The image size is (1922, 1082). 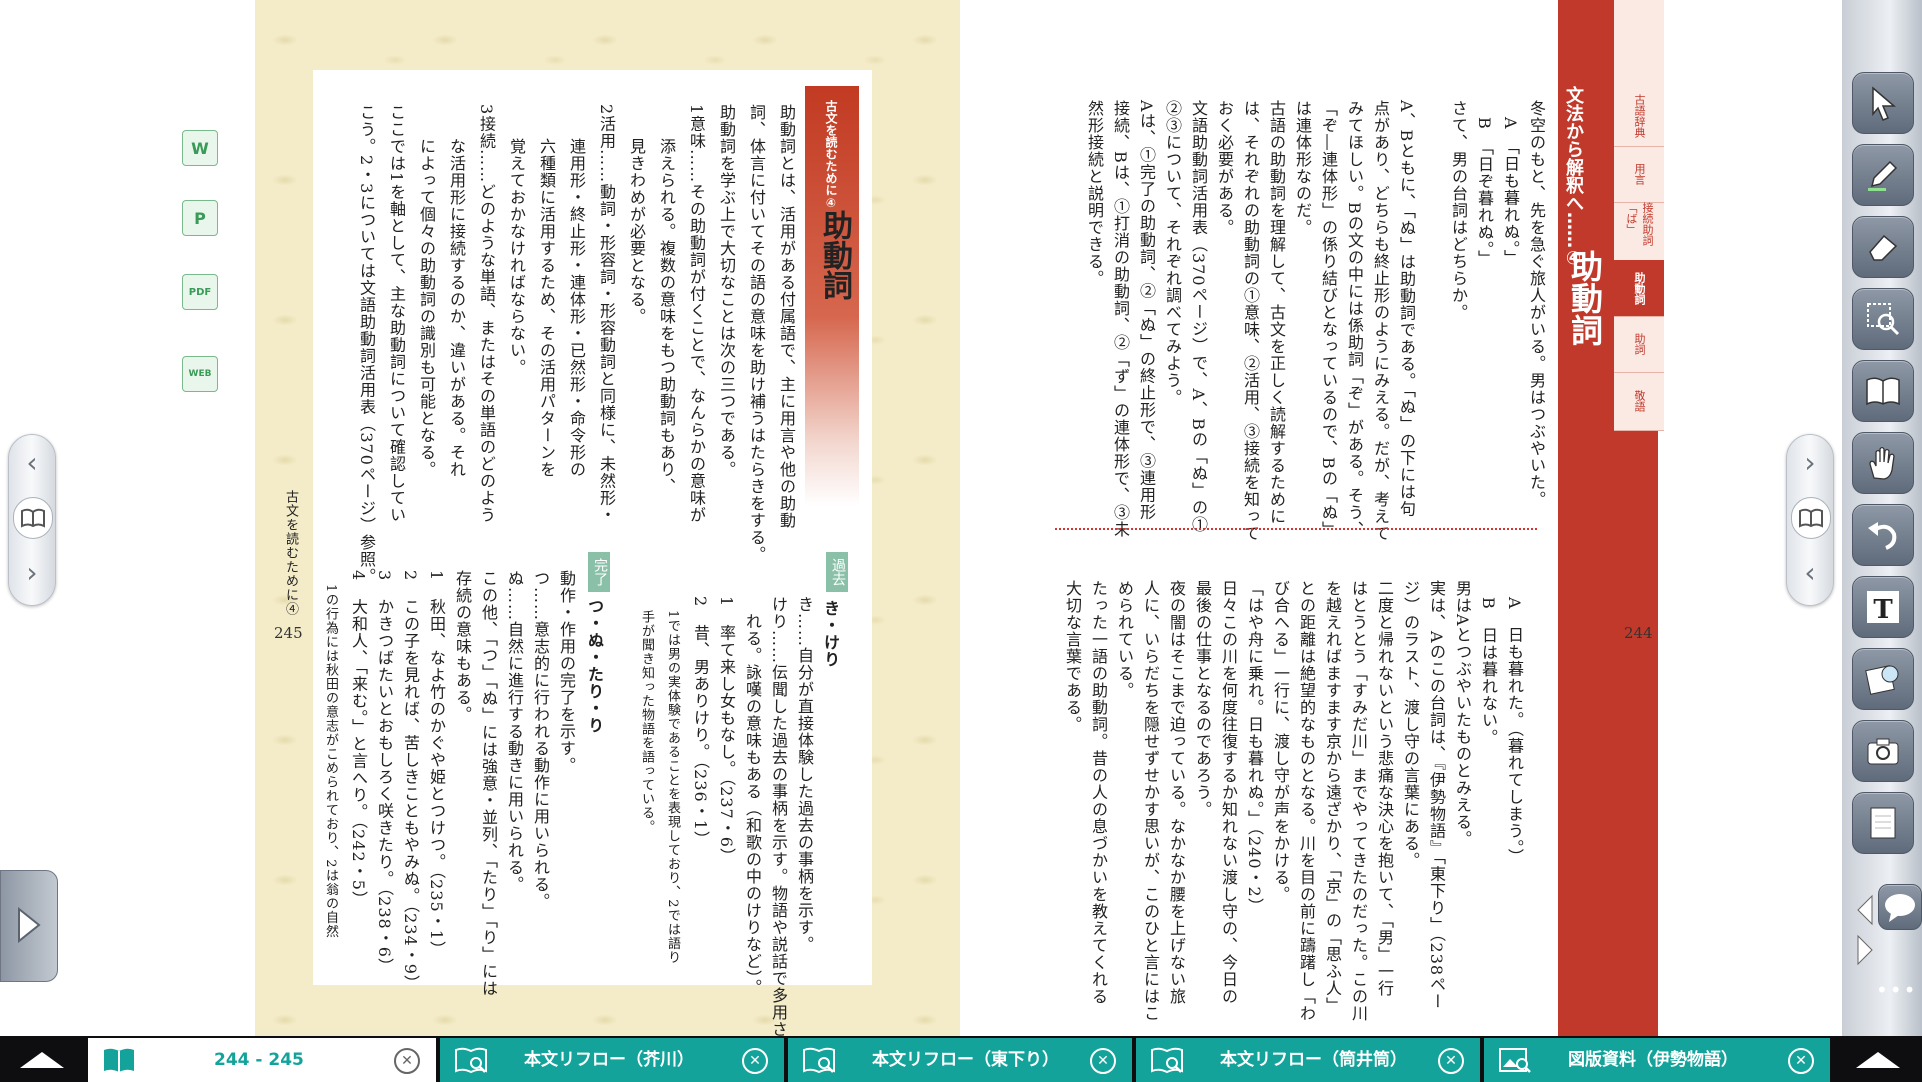 What do you see at coordinates (1639, 401) in the screenshot?
I see `side-tab-keigo: 敬語` at bounding box center [1639, 401].